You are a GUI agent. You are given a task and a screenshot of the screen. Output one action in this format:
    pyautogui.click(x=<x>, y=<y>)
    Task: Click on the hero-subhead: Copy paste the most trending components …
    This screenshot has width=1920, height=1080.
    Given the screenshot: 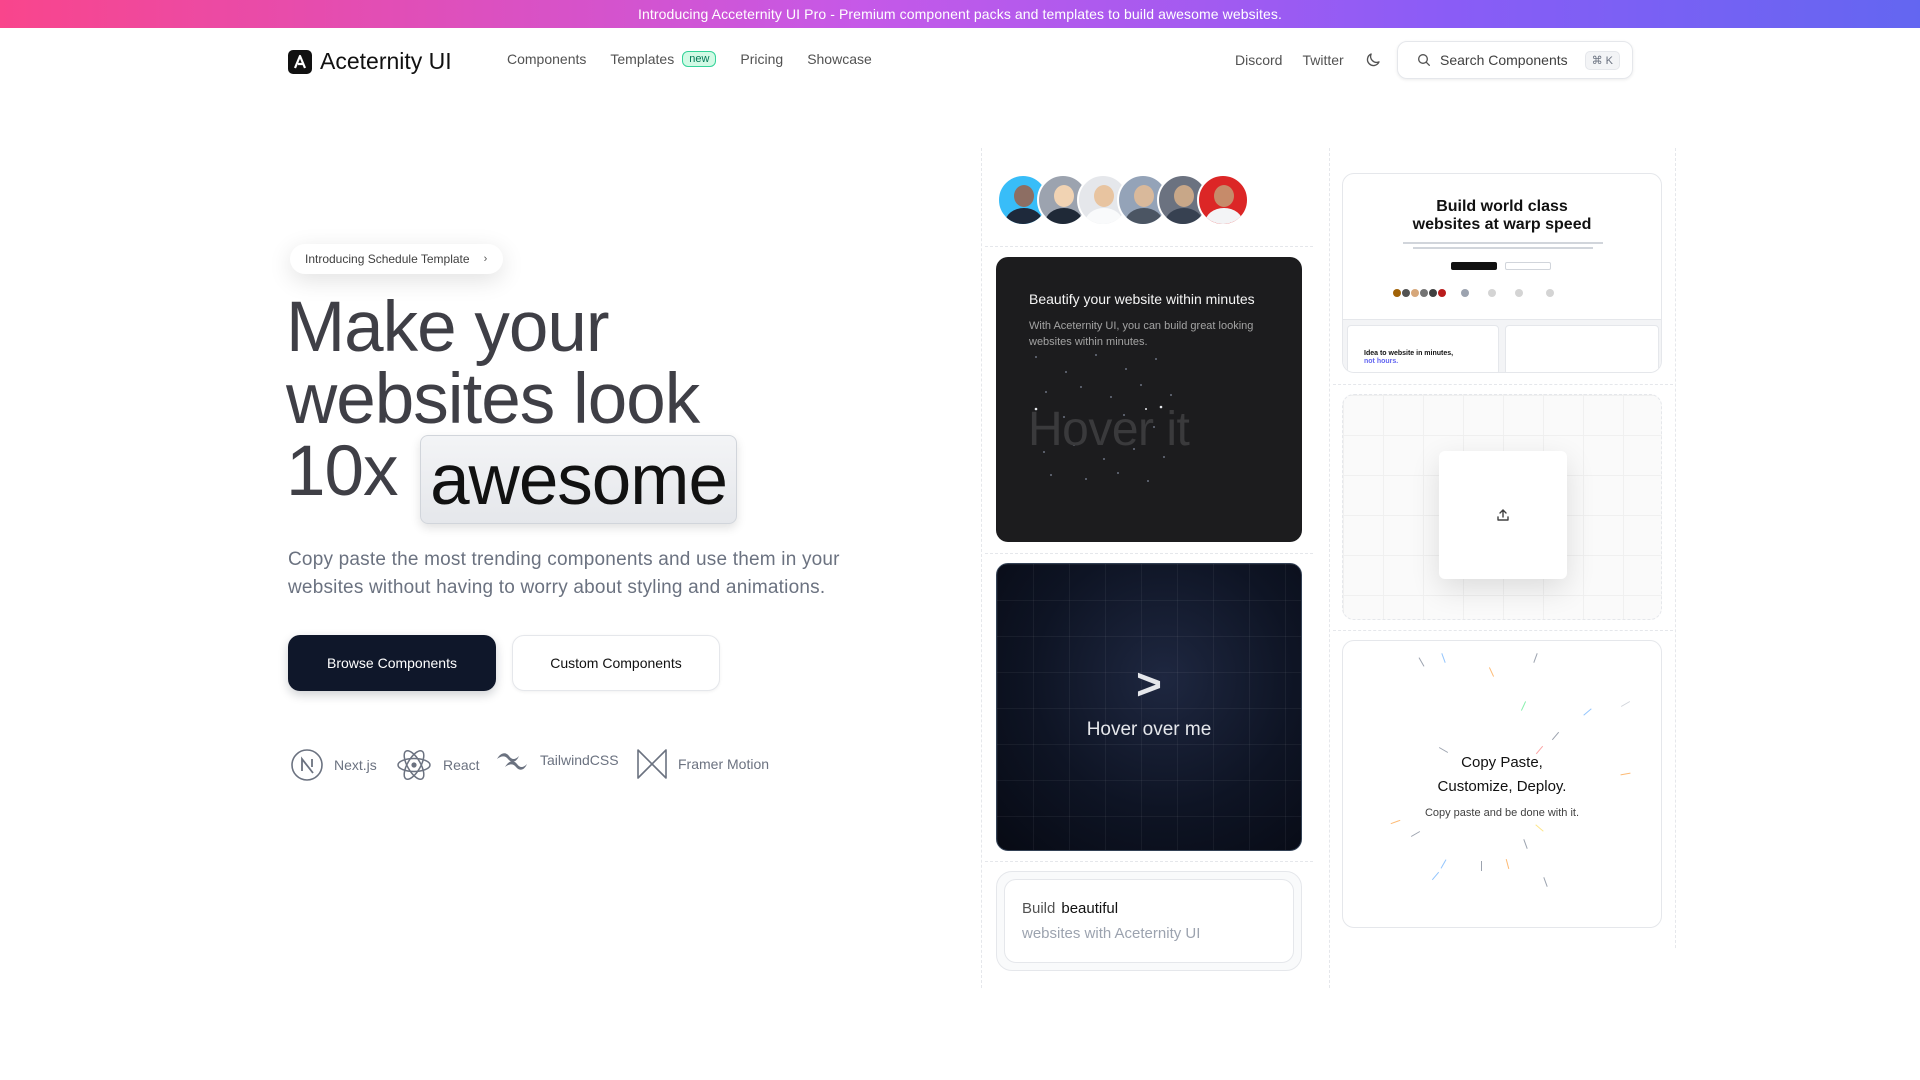 What is the action you would take?
    pyautogui.click(x=564, y=573)
    